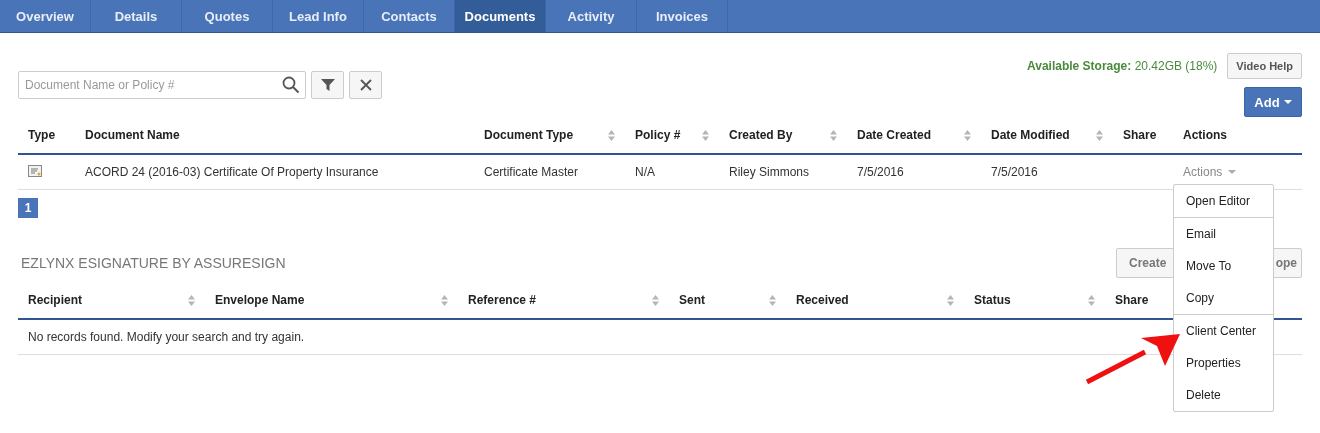  I want to click on column-header: Envelope Name, so click(260, 300).